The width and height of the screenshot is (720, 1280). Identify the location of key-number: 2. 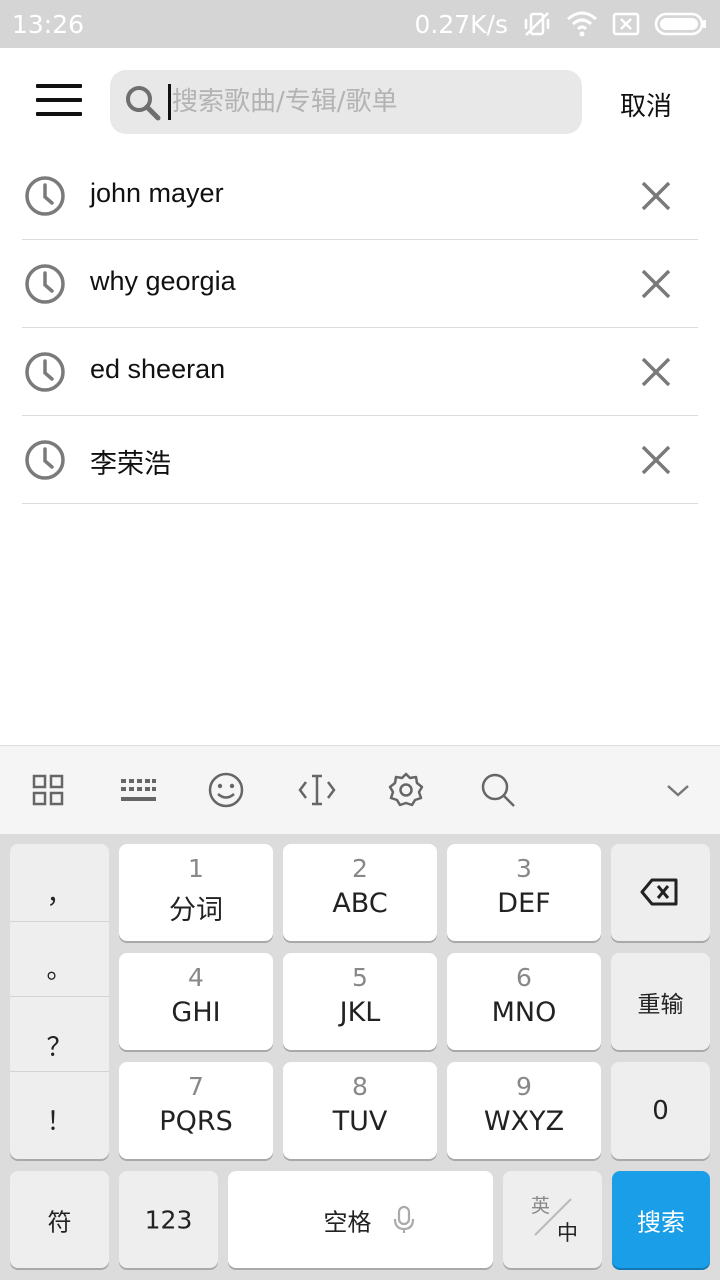
(360, 868).